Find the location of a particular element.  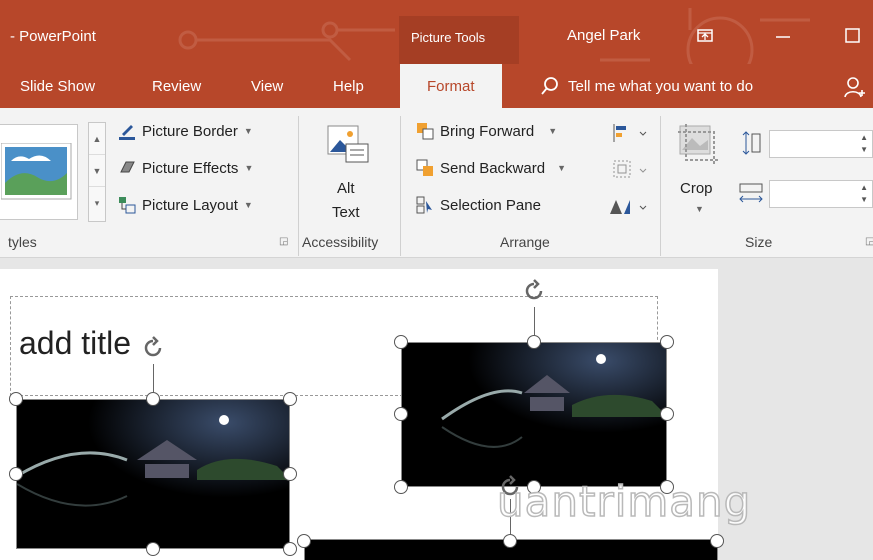

gallery-more-icon: ▾ is located at coordinates (97, 203).